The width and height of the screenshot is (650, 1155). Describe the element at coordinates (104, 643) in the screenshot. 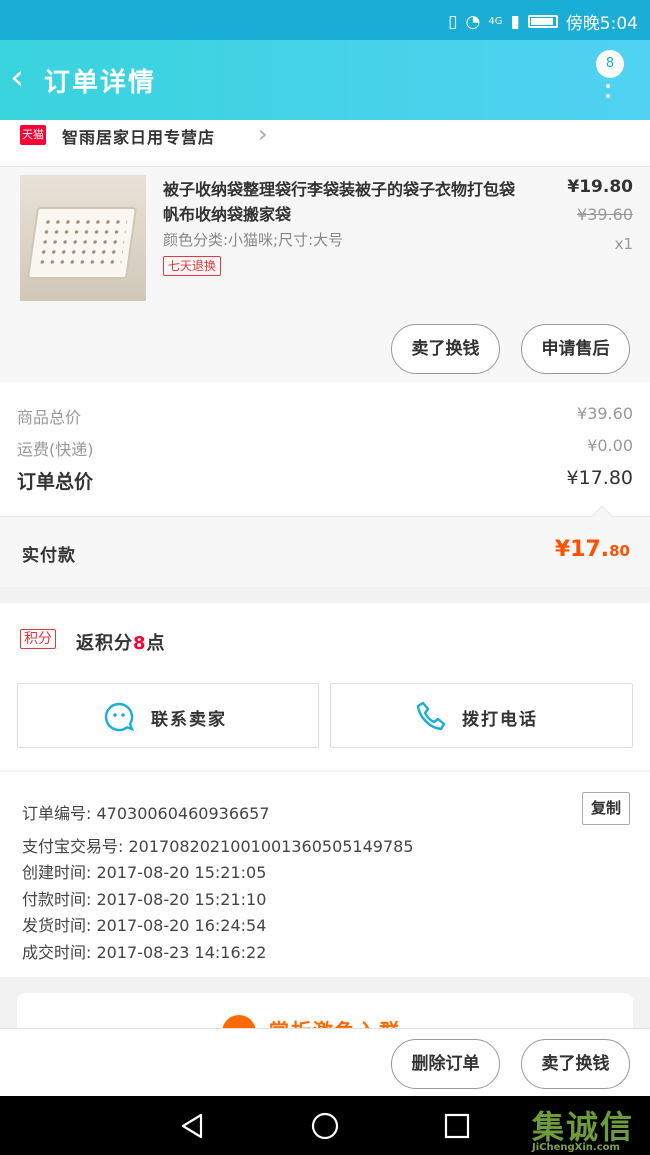

I see `points-prefix: 返积分` at that location.